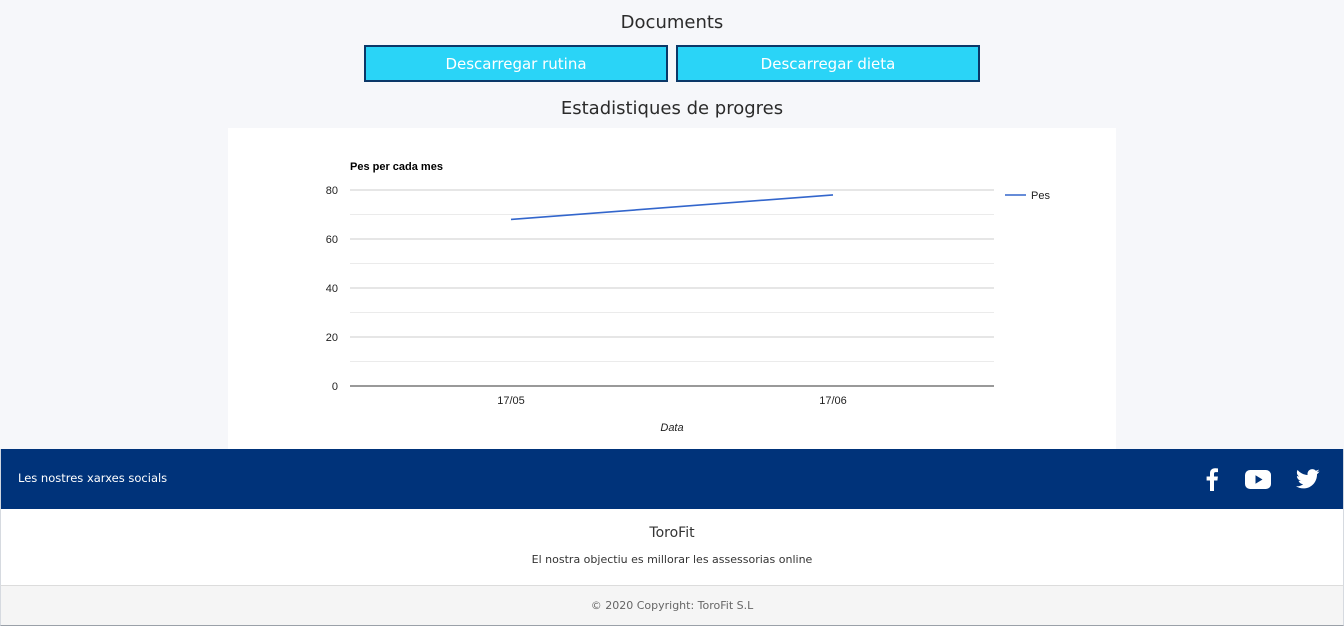 This screenshot has width=1344, height=626. I want to click on social-networks-label: Les nostres xarxes socials, so click(93, 478).